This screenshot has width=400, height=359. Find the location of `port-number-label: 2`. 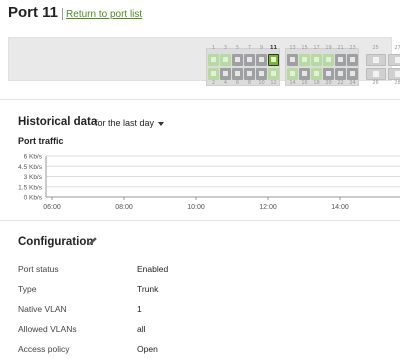

port-number-label: 2 is located at coordinates (213, 83).